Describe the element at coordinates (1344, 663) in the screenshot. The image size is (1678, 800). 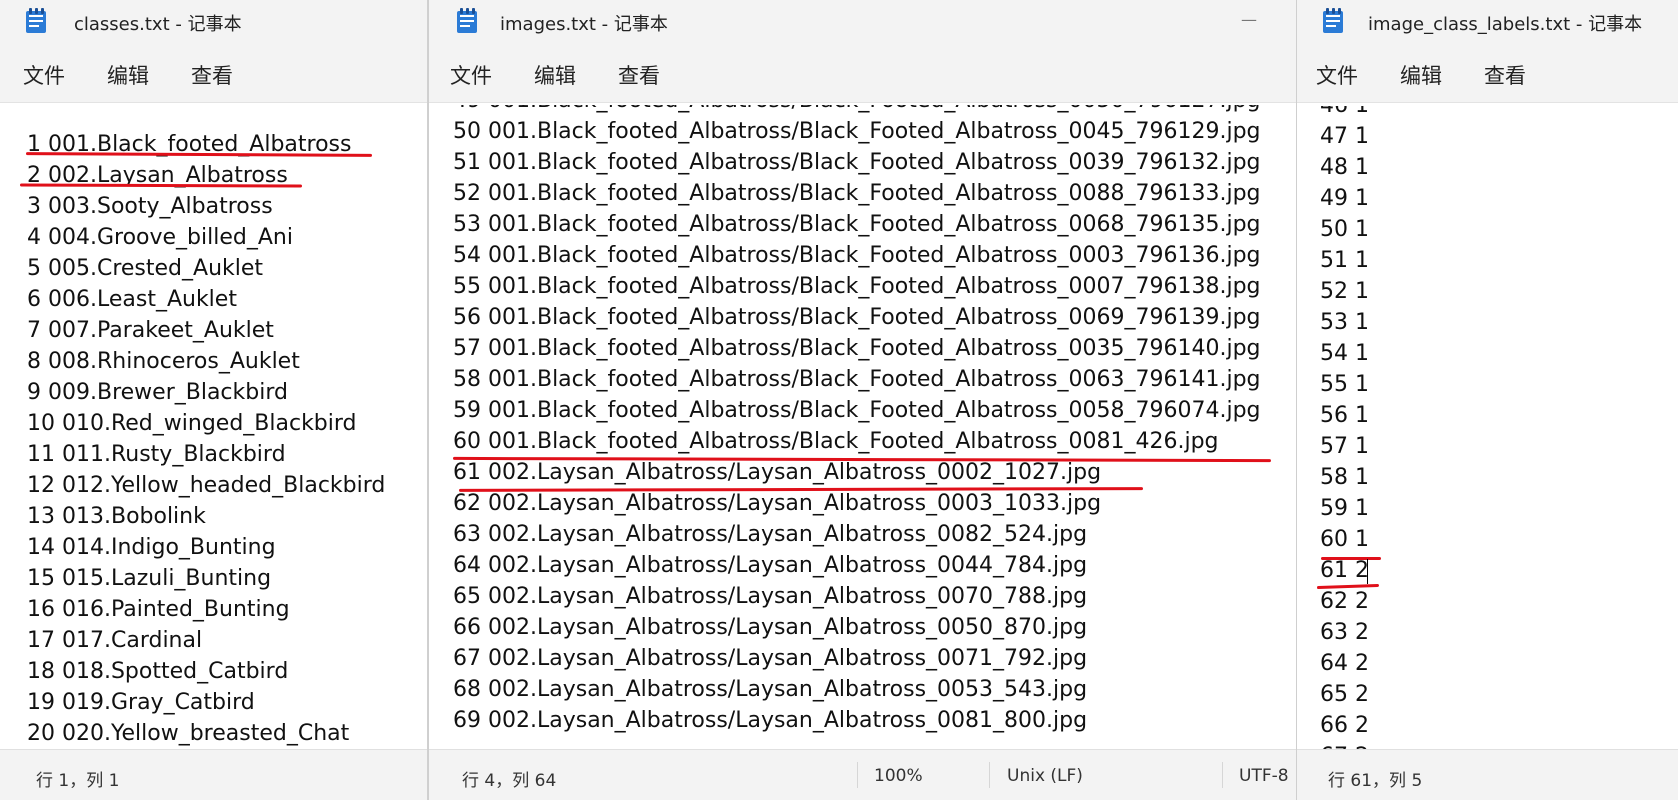
I see `text-line: 64 2` at that location.